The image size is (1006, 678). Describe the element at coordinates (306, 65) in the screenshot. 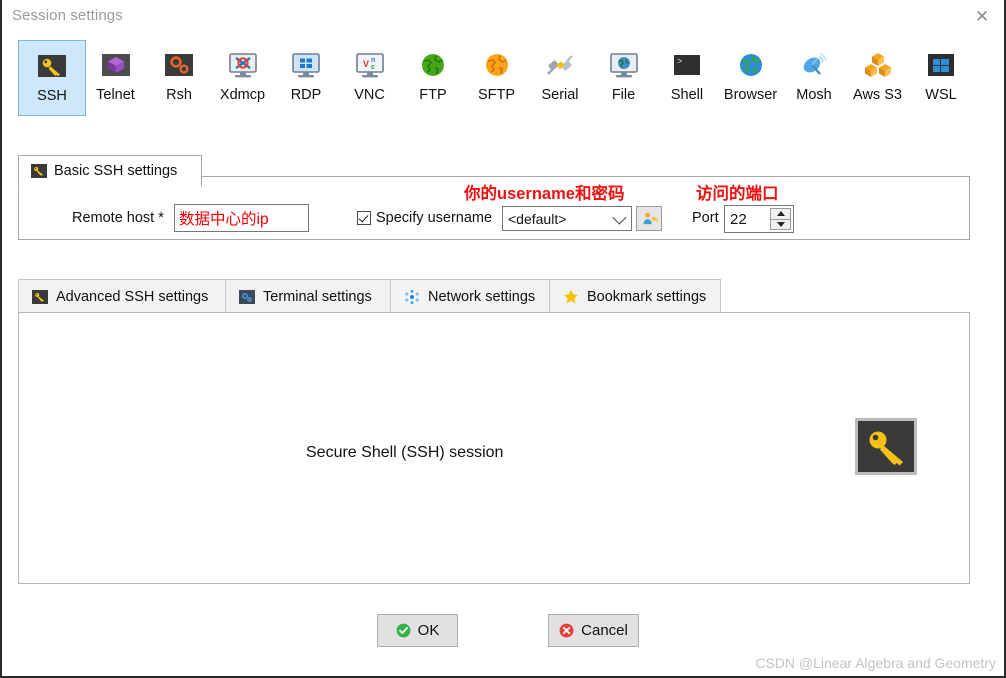

I see `rdp-monitor-icon` at that location.